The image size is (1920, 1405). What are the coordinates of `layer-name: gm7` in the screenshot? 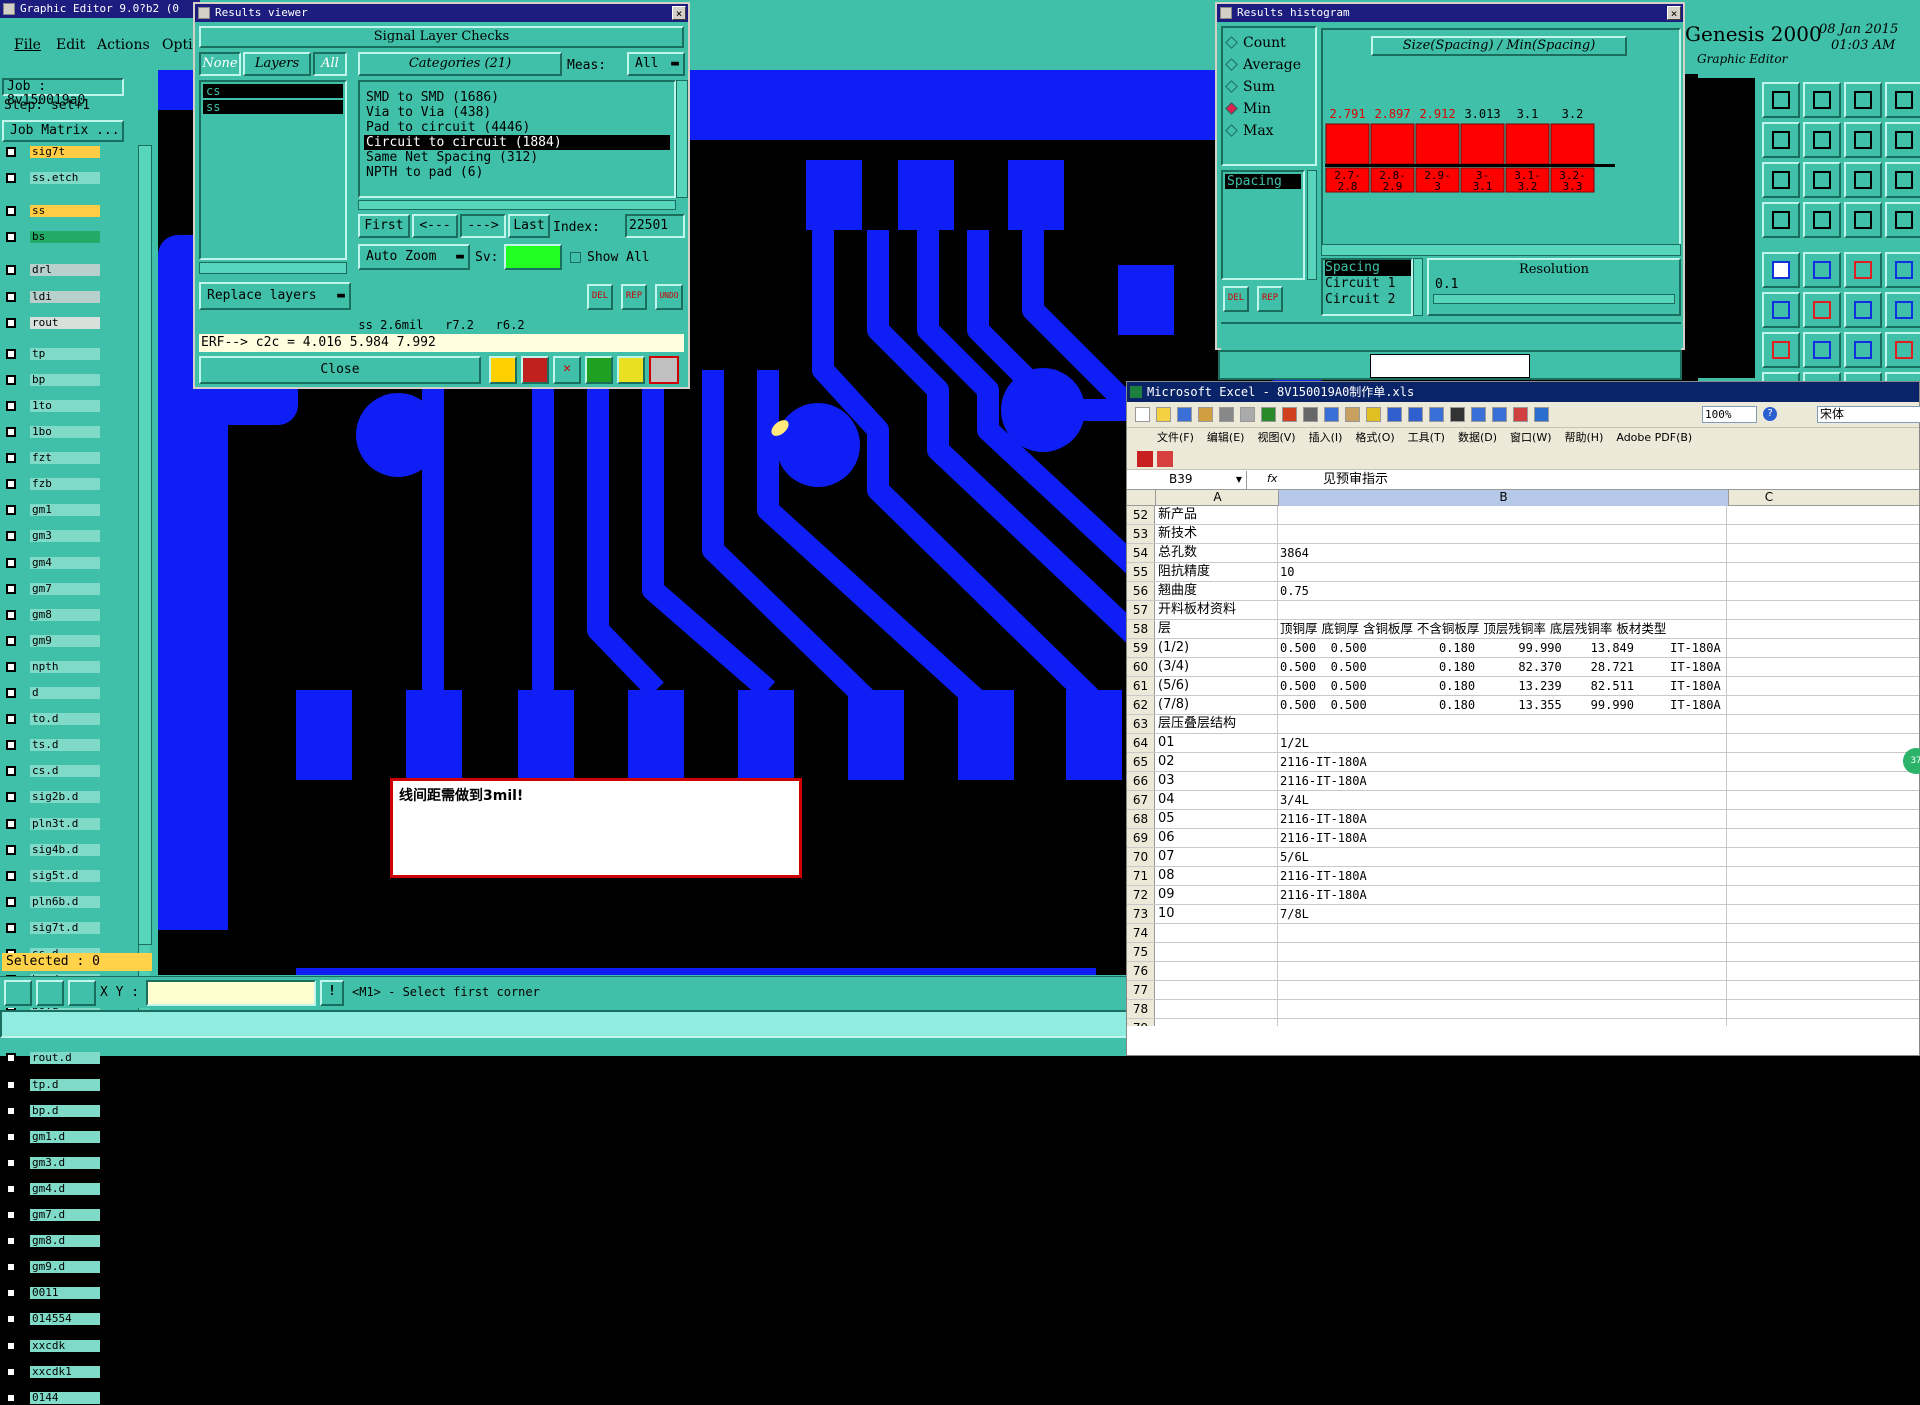 It's located at (65, 588).